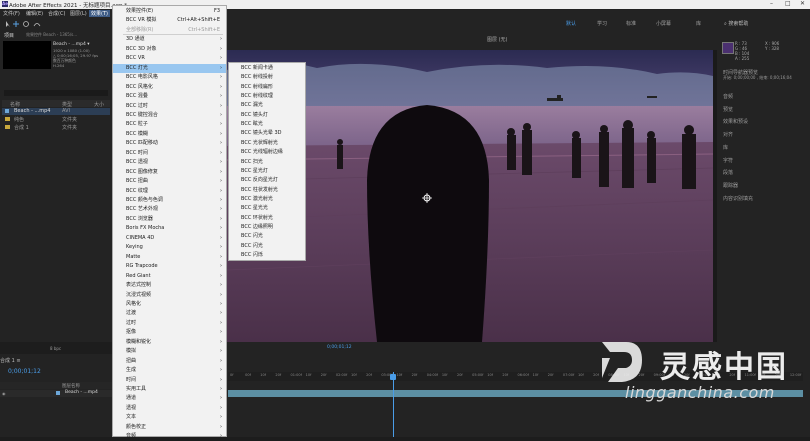 The width and height of the screenshot is (810, 441). Describe the element at coordinates (267, 124) in the screenshot. I see `bcc-light-submenu-item: BCC 眩光` at that location.